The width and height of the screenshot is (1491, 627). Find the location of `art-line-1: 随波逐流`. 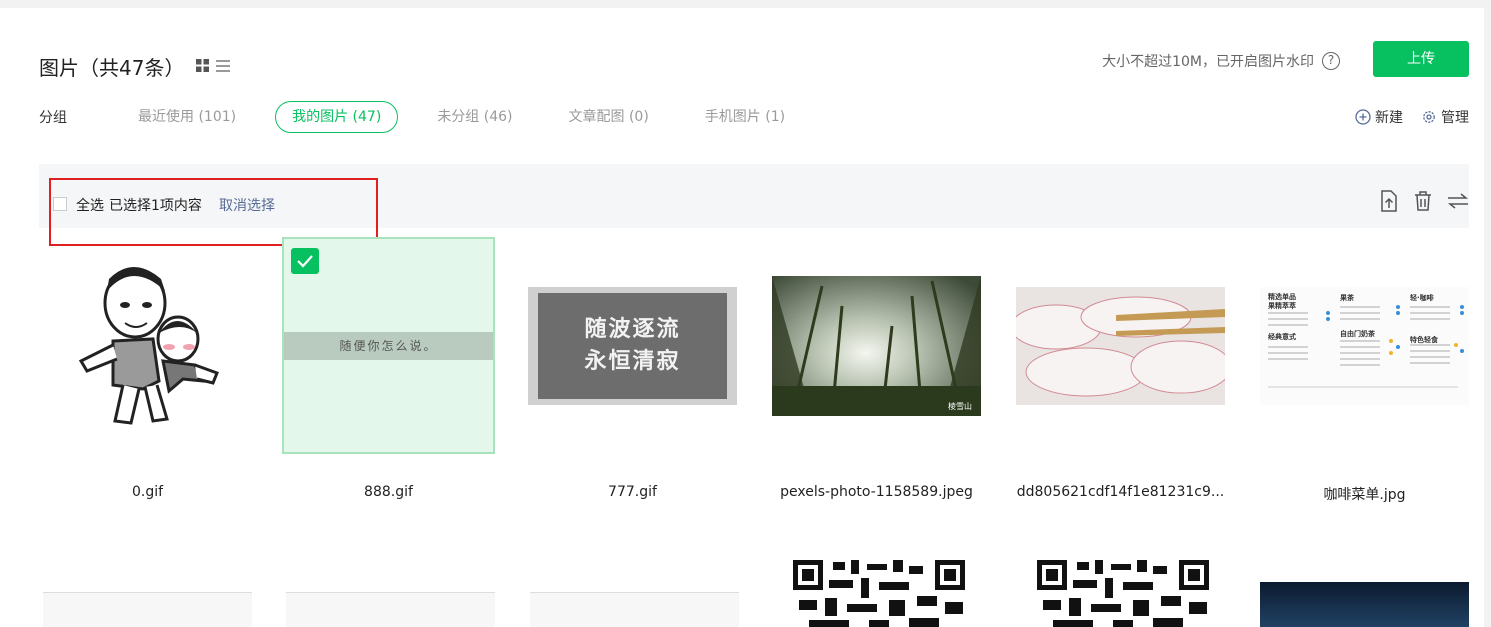

art-line-1: 随波逐流 is located at coordinates (632, 329).